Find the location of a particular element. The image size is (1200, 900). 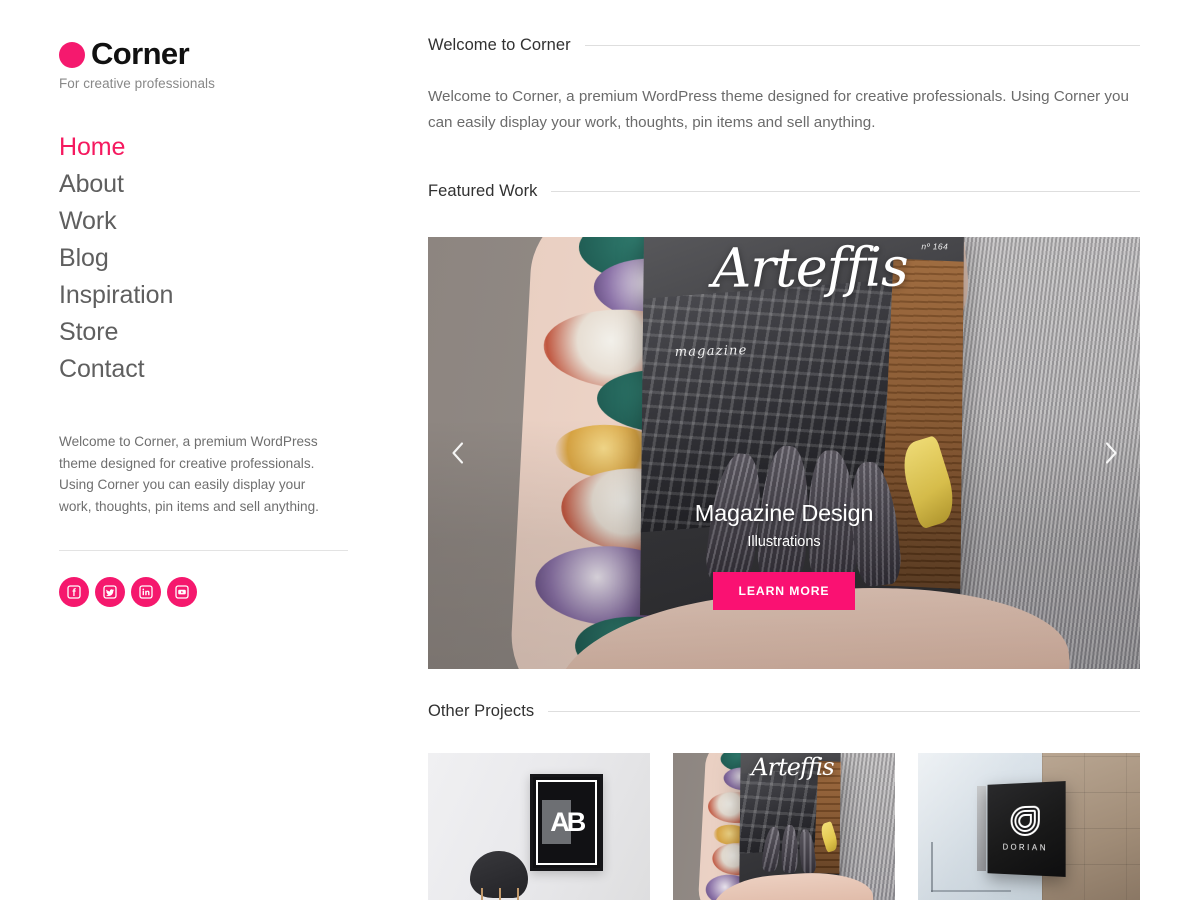

welcome-heading: Welcome to Corner is located at coordinates (499, 45).